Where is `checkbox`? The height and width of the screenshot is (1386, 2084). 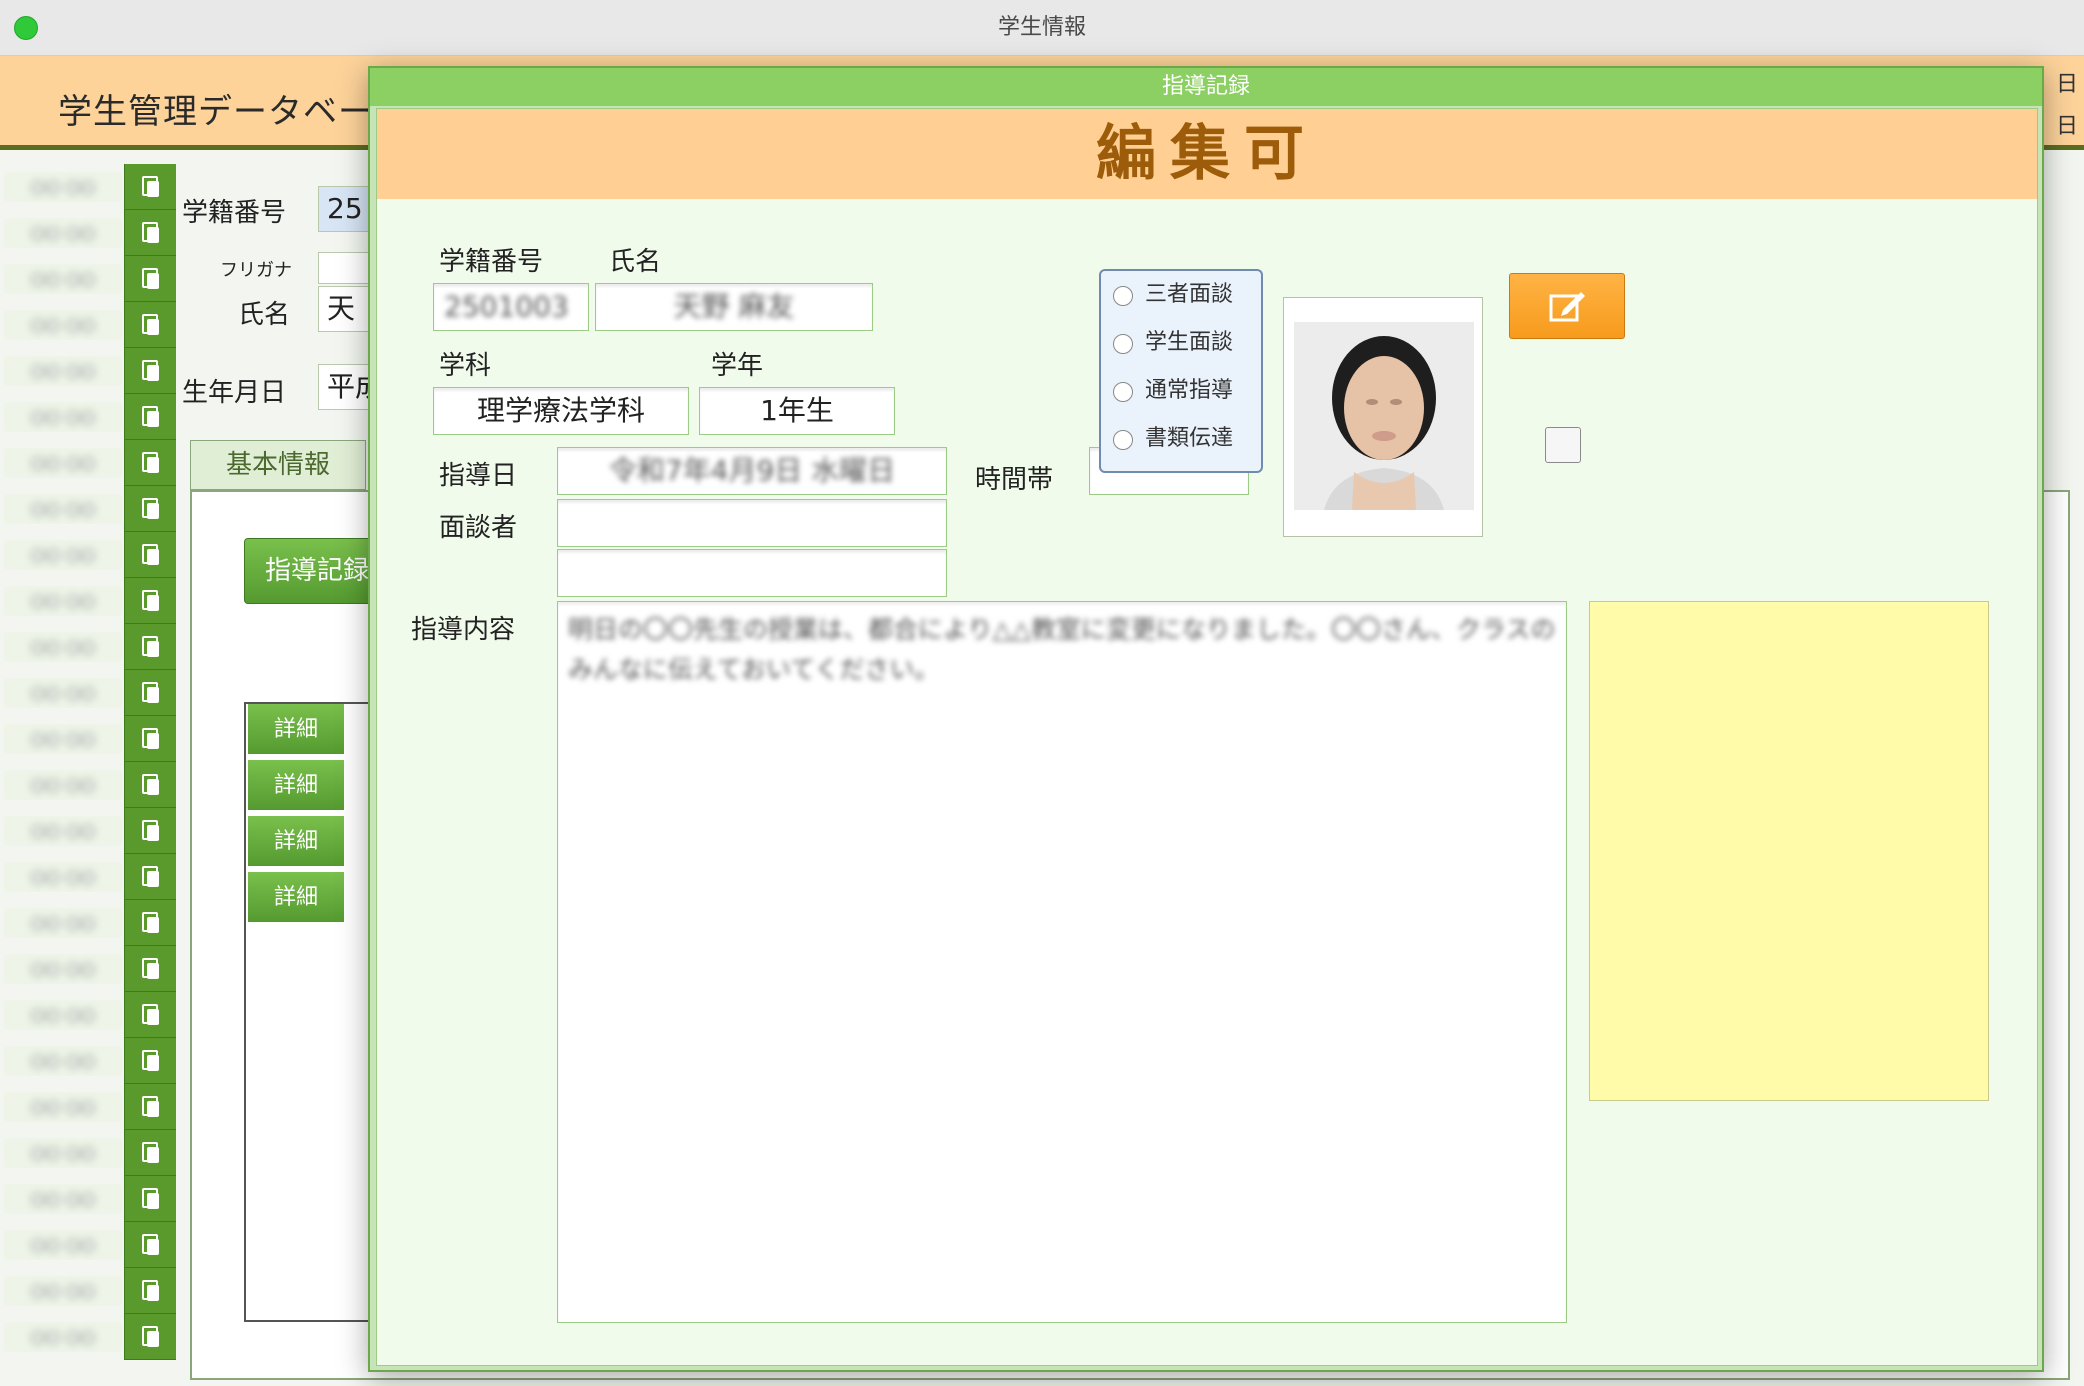 checkbox is located at coordinates (1563, 445).